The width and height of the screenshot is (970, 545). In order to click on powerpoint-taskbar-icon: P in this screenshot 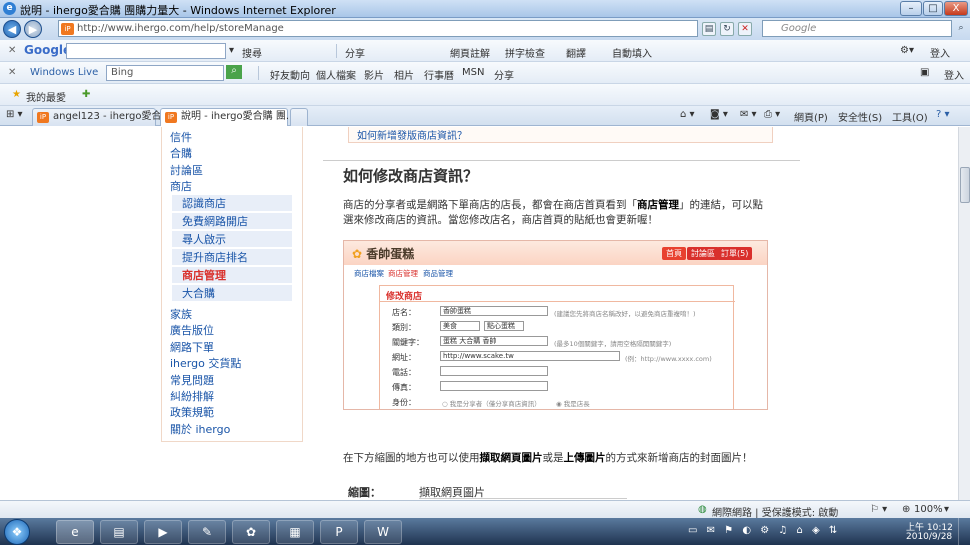, I will do `click(339, 532)`.